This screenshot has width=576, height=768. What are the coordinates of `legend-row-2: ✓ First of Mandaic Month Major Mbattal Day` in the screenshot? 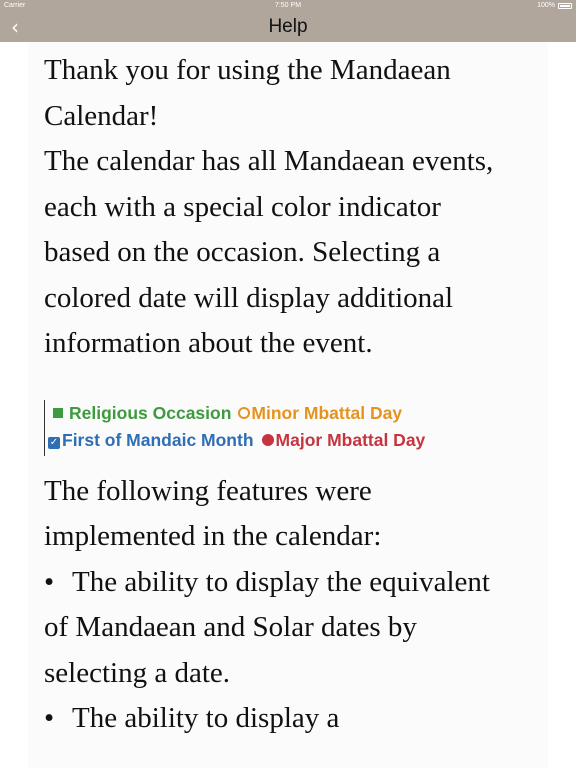 It's located at (256, 440).